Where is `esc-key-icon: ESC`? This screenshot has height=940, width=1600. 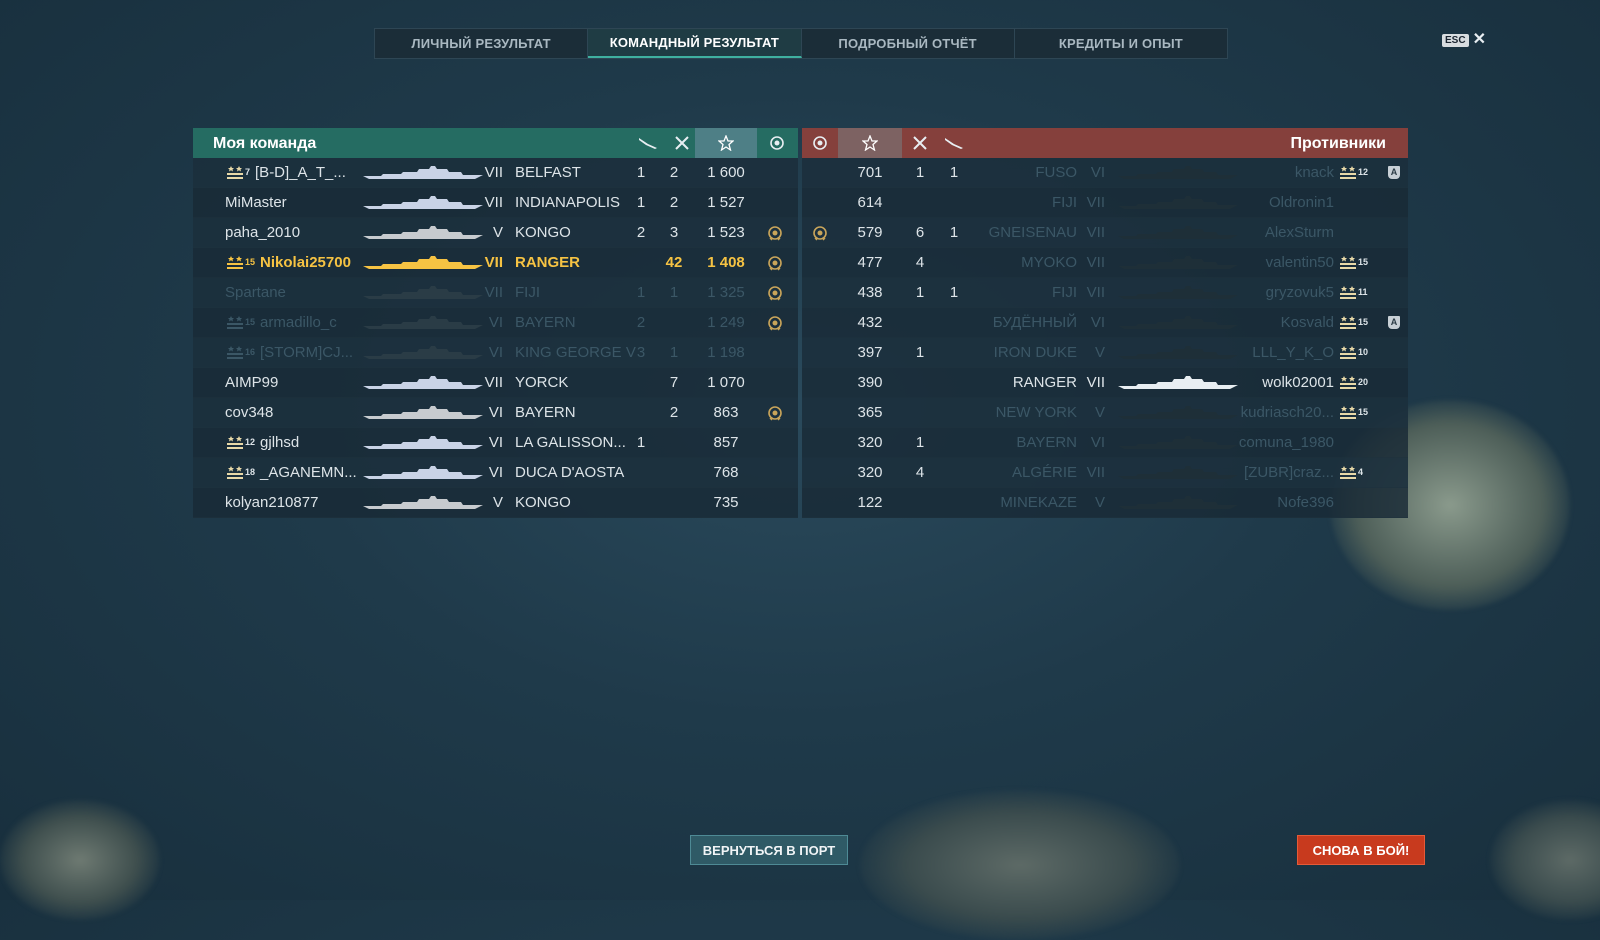
esc-key-icon: ESC is located at coordinates (1455, 40).